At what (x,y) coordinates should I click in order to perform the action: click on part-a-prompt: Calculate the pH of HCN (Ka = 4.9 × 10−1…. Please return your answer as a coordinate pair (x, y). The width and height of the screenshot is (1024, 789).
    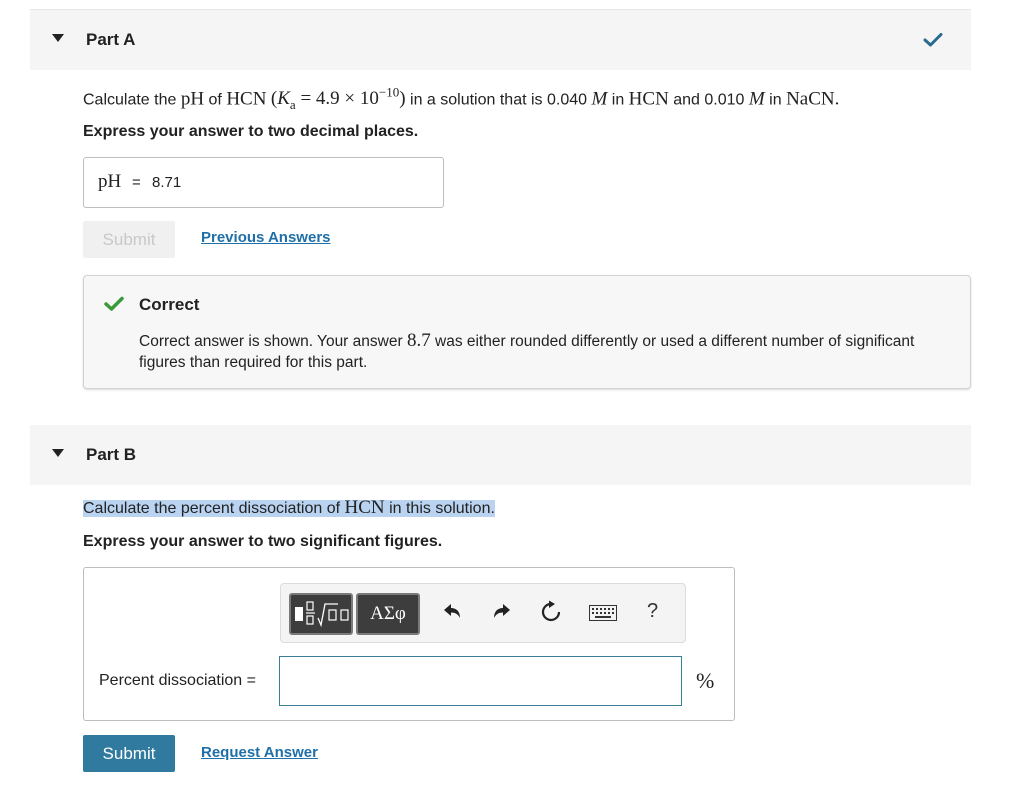
    Looking at the image, I should click on (461, 99).